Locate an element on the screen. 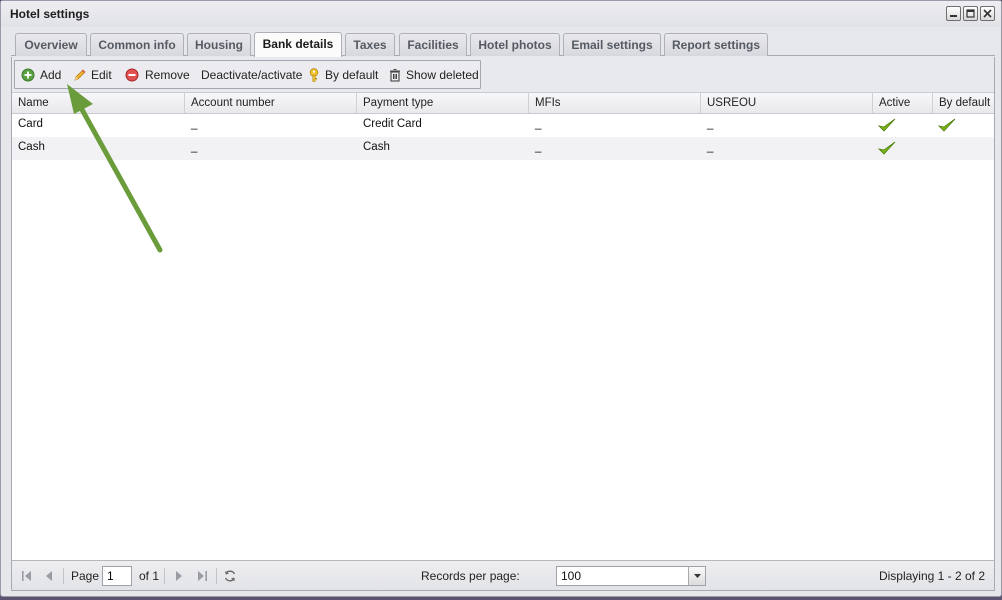 The height and width of the screenshot is (600, 1002). page-count-label: of 1 is located at coordinates (149, 576).